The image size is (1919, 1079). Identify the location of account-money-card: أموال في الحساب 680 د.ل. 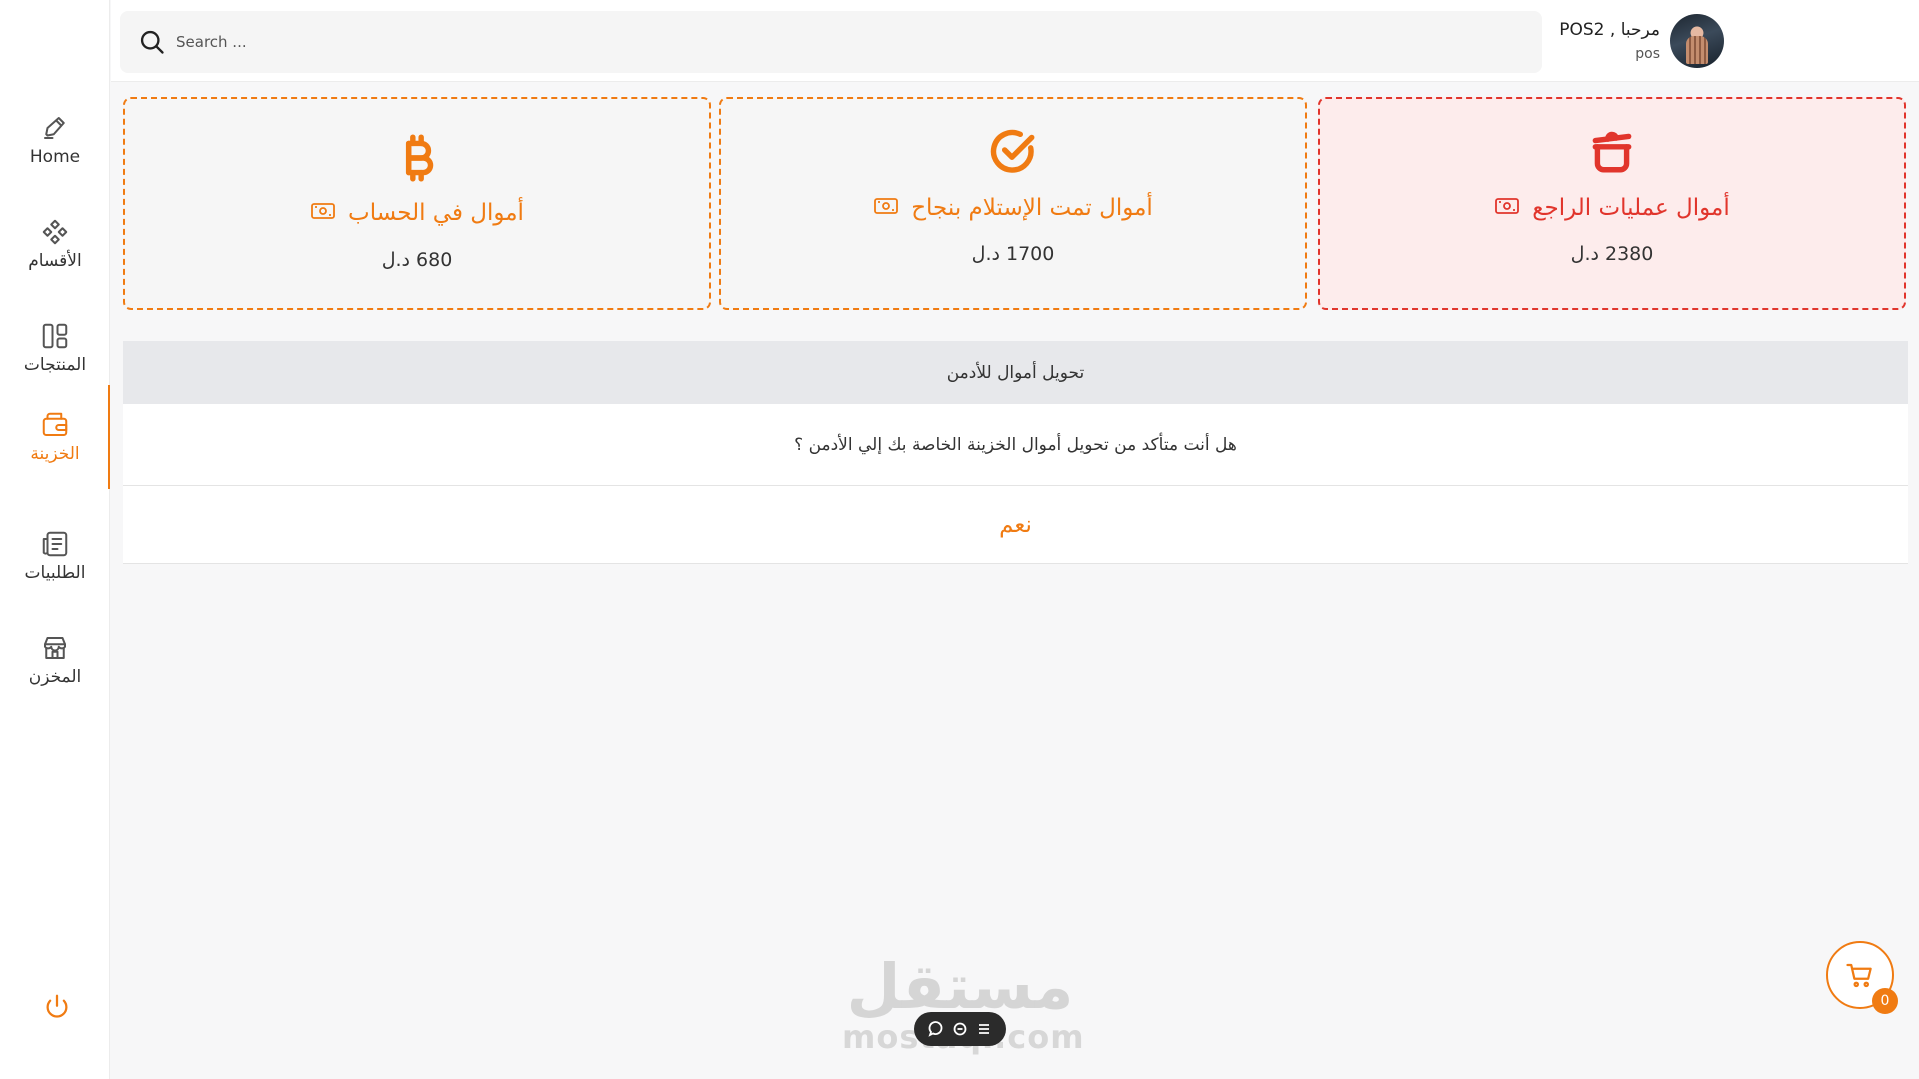
(417, 203).